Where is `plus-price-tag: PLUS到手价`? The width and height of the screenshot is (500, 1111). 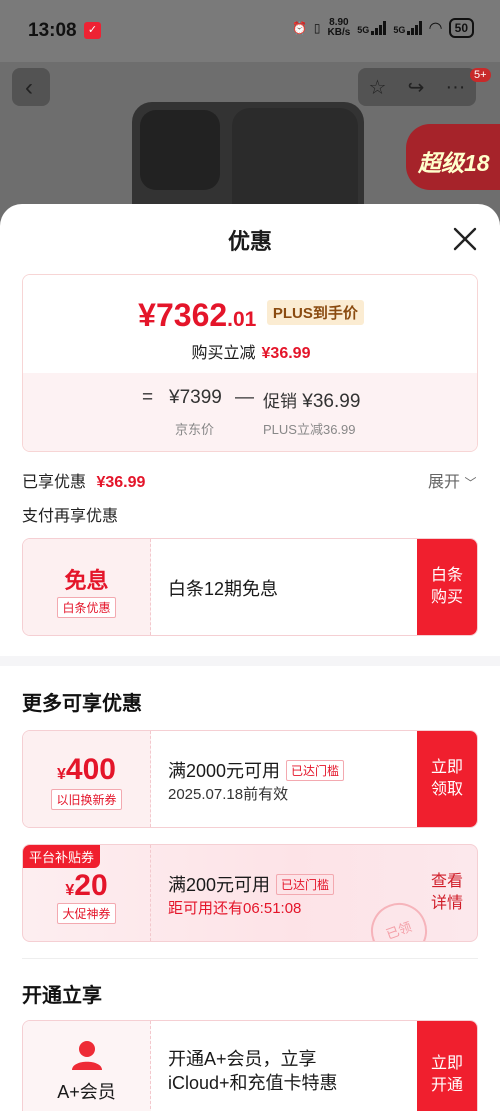 plus-price-tag: PLUS到手价 is located at coordinates (315, 312).